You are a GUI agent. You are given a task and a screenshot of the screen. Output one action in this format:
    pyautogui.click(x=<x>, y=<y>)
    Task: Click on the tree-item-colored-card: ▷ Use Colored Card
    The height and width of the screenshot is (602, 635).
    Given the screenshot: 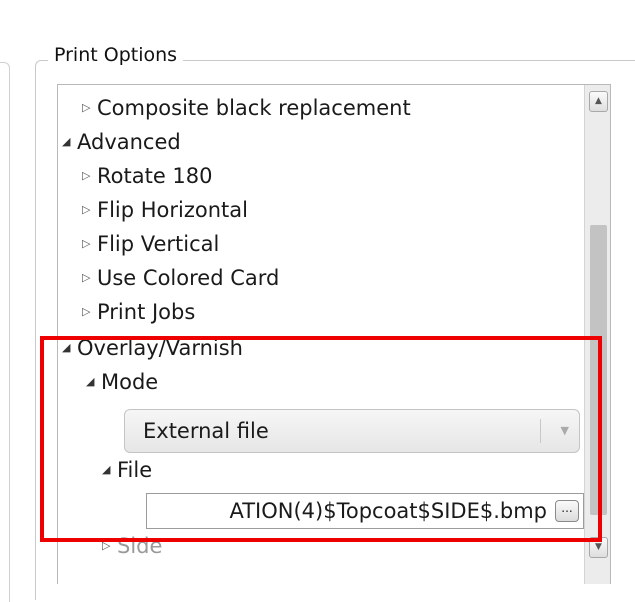 What is the action you would take?
    pyautogui.click(x=180, y=278)
    